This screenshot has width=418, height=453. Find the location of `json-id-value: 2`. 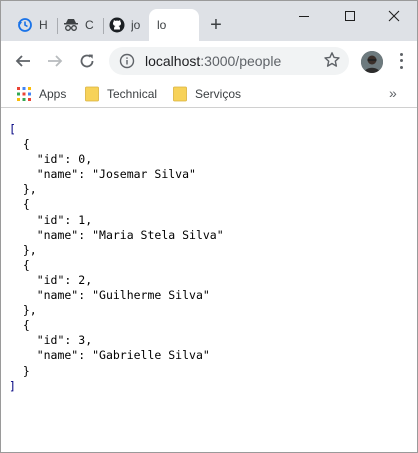

json-id-value: 2 is located at coordinates (82, 279).